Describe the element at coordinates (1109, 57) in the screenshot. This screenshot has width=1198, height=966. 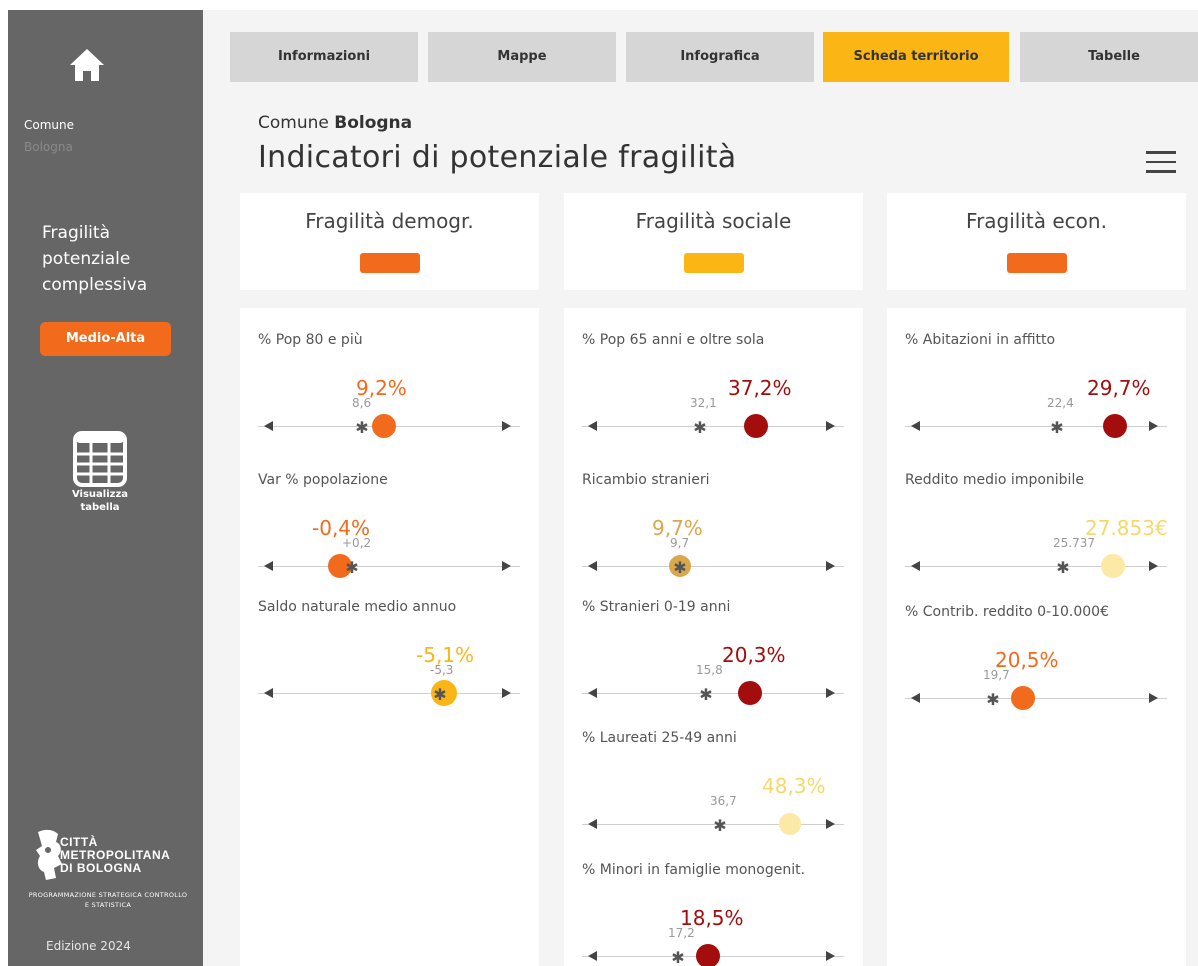
I see `tab-tabelle: Tabelle` at that location.